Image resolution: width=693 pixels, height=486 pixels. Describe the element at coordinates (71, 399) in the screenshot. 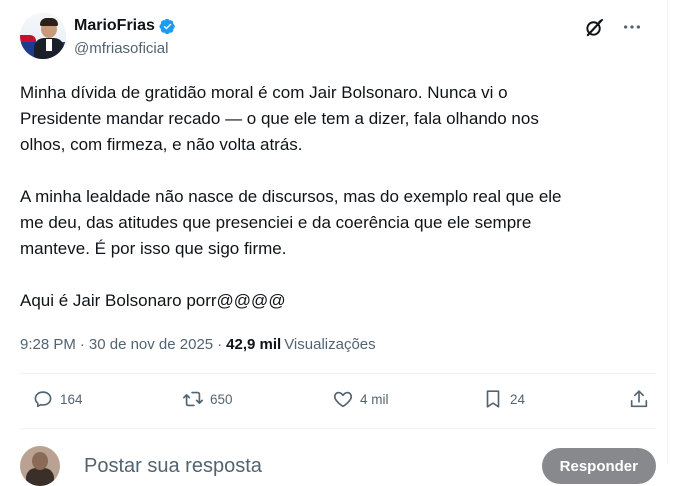

I see `reply-count: 164` at that location.